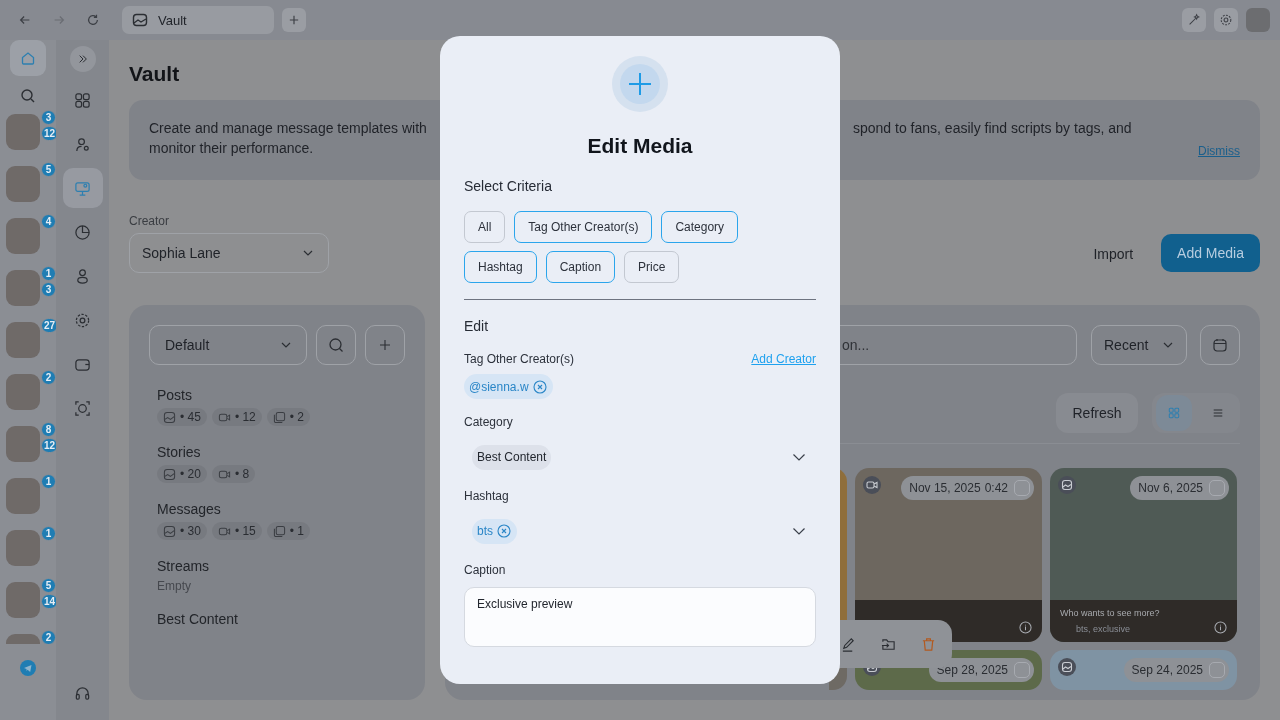 This screenshot has height=720, width=1280. Describe the element at coordinates (288, 128) in the screenshot. I see `banner-text: Create and manage message templates with` at that location.